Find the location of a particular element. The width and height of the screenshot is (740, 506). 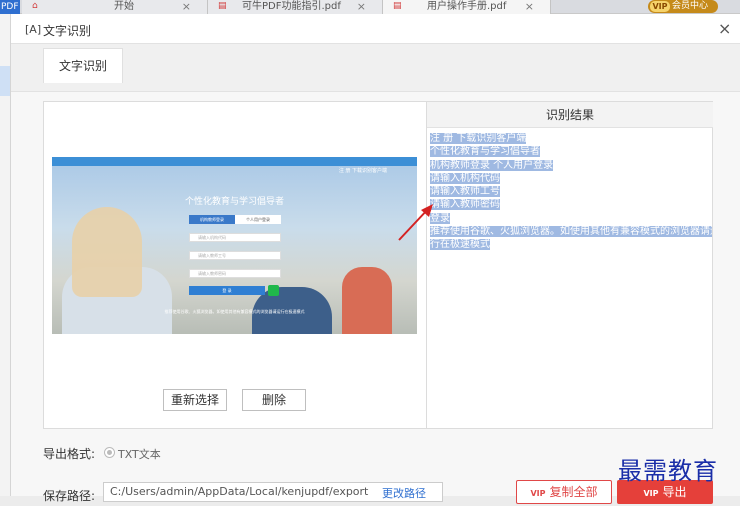

preview-input-id: 请输入教师工号 is located at coordinates (235, 255).